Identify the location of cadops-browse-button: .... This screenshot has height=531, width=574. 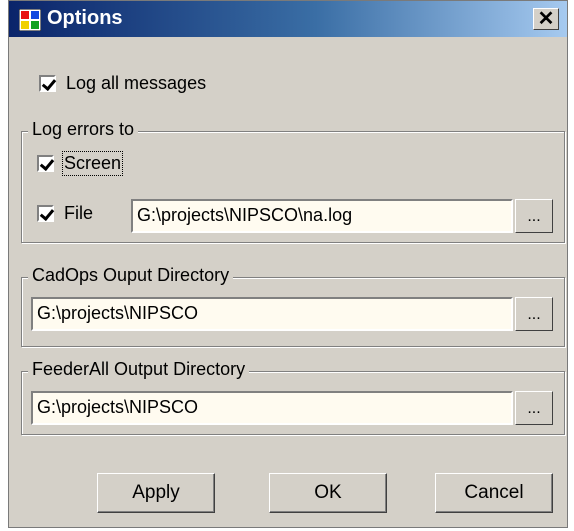
(534, 314).